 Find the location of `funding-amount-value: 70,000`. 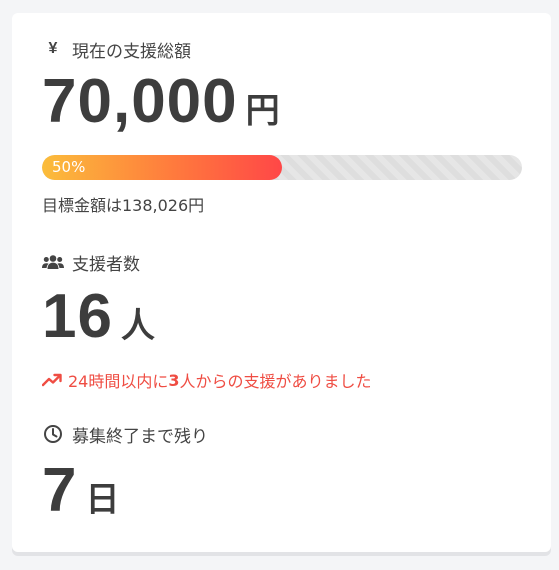

funding-amount-value: 70,000 is located at coordinates (140, 101).